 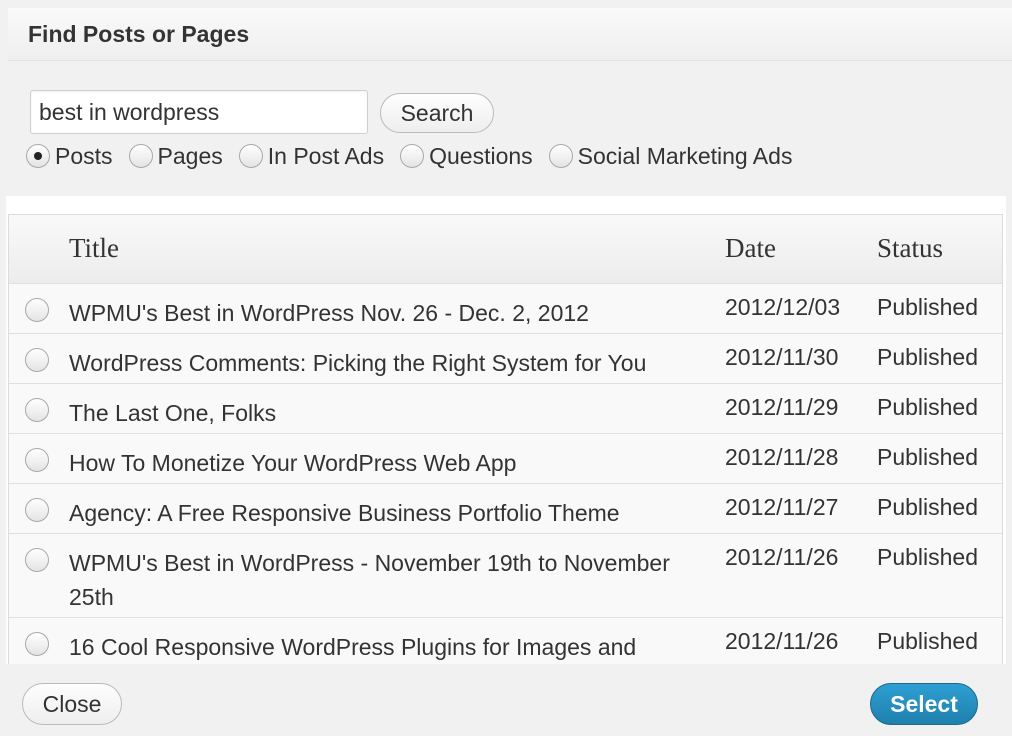 I want to click on select-button: Select, so click(x=924, y=704).